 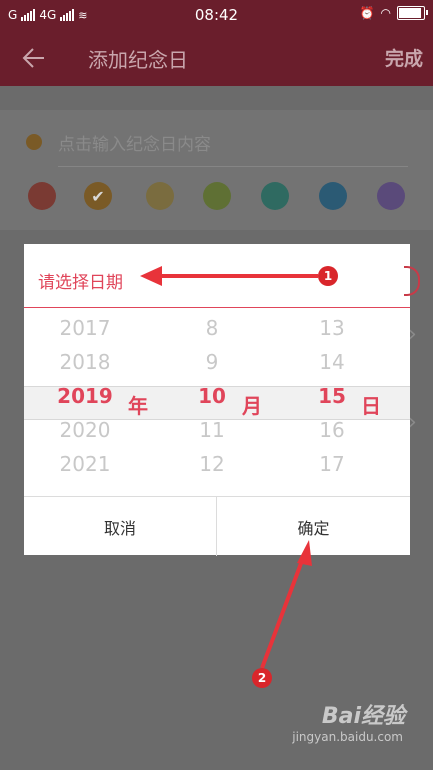 I want to click on baidu-watermark-url: jingyan.baidu.com, so click(x=347, y=737).